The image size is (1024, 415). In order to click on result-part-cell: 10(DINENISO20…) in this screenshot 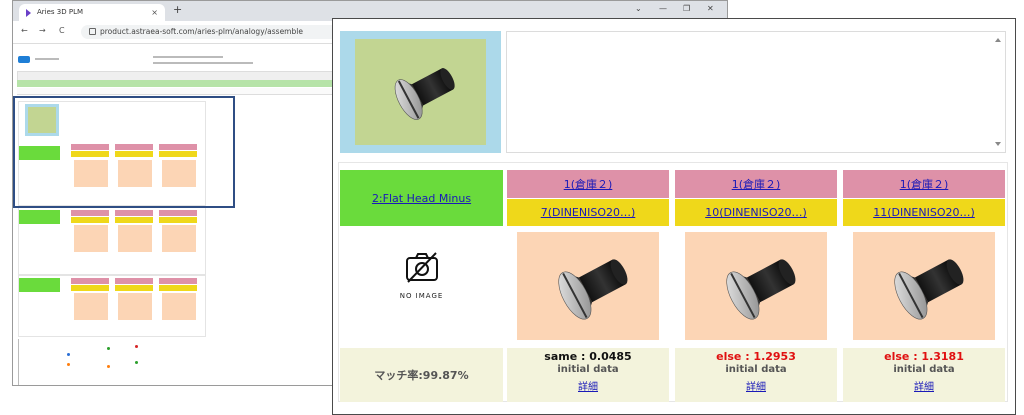, I will do `click(756, 212)`.